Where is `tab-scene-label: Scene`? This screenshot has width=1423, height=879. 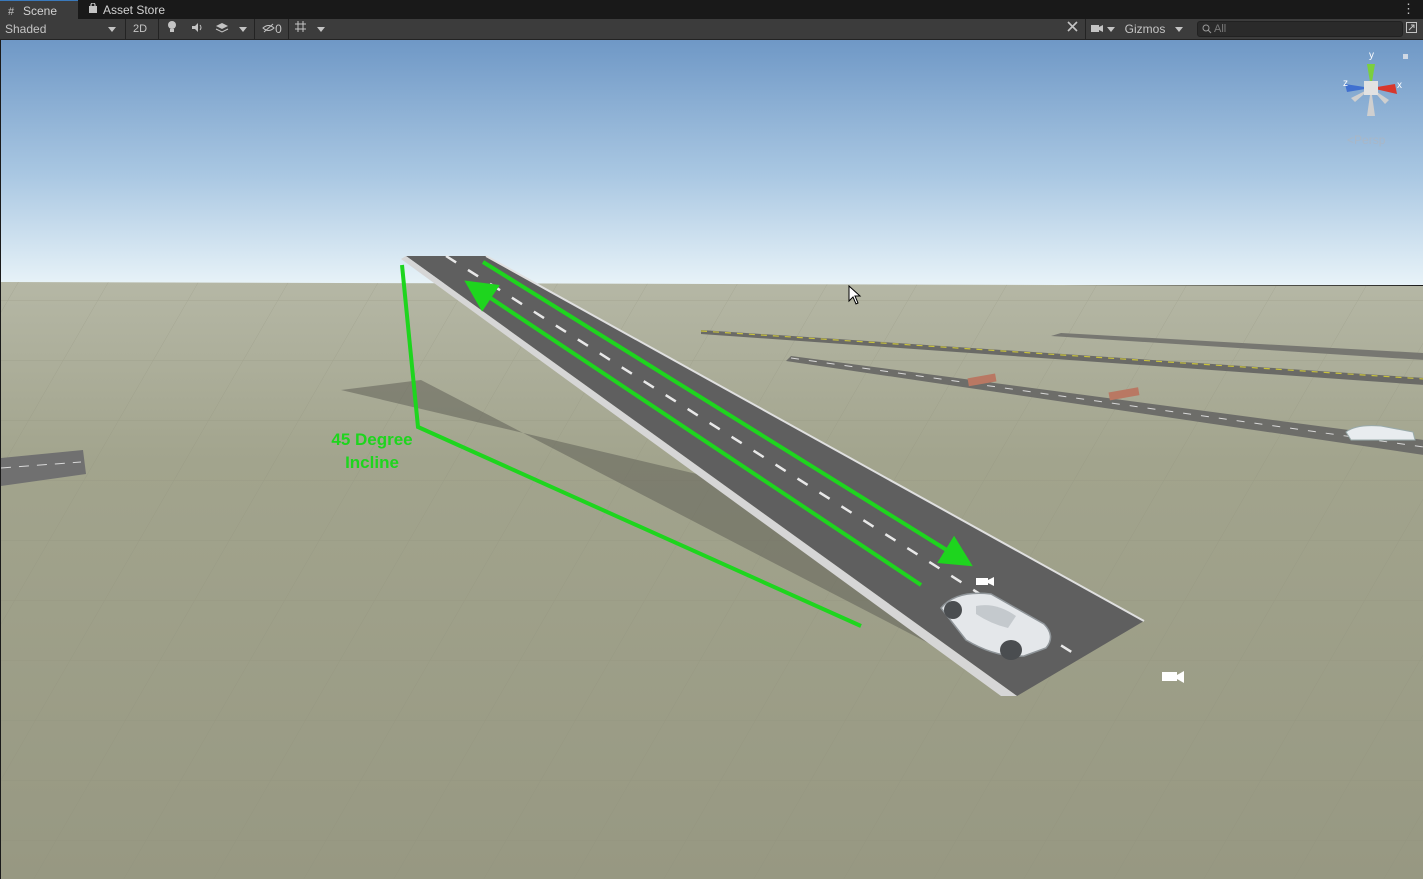
tab-scene-label: Scene is located at coordinates (40, 11).